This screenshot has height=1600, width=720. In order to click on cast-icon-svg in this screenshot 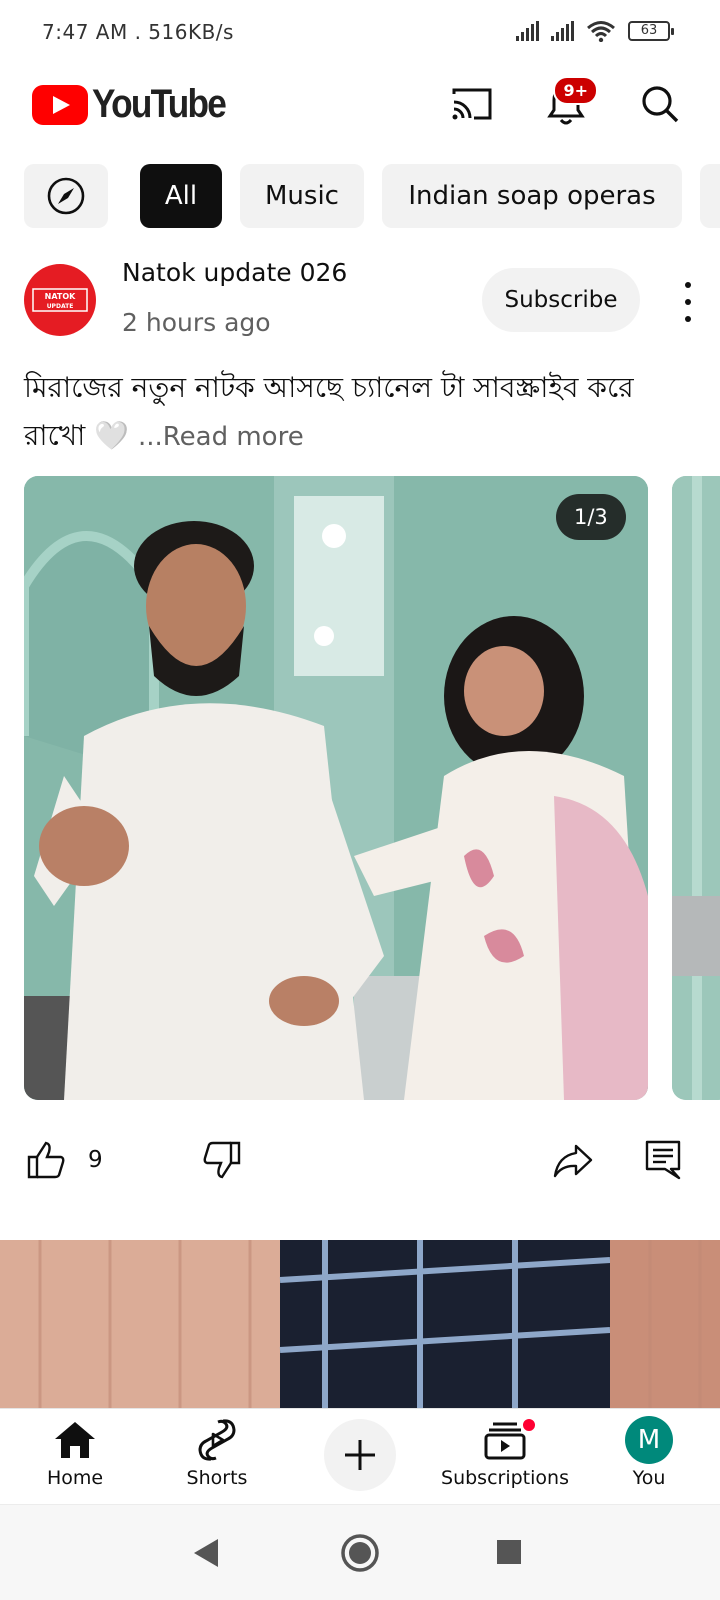, I will do `click(472, 104)`.